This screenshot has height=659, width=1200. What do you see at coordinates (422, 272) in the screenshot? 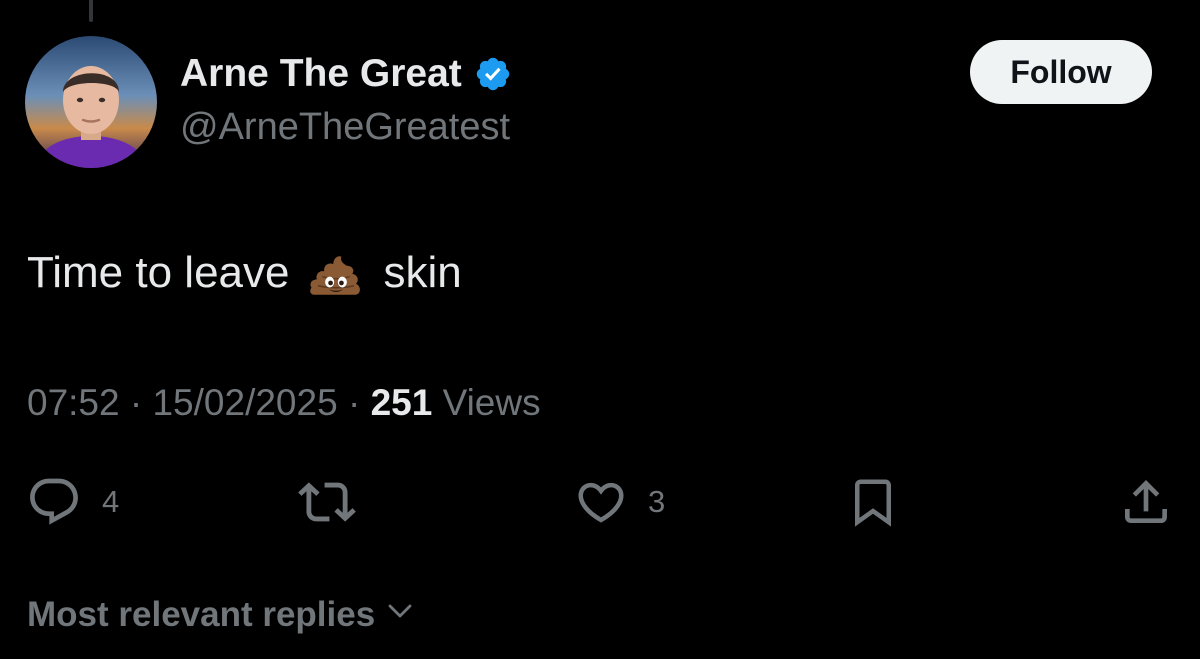
I see `tweet-text-after: skin` at bounding box center [422, 272].